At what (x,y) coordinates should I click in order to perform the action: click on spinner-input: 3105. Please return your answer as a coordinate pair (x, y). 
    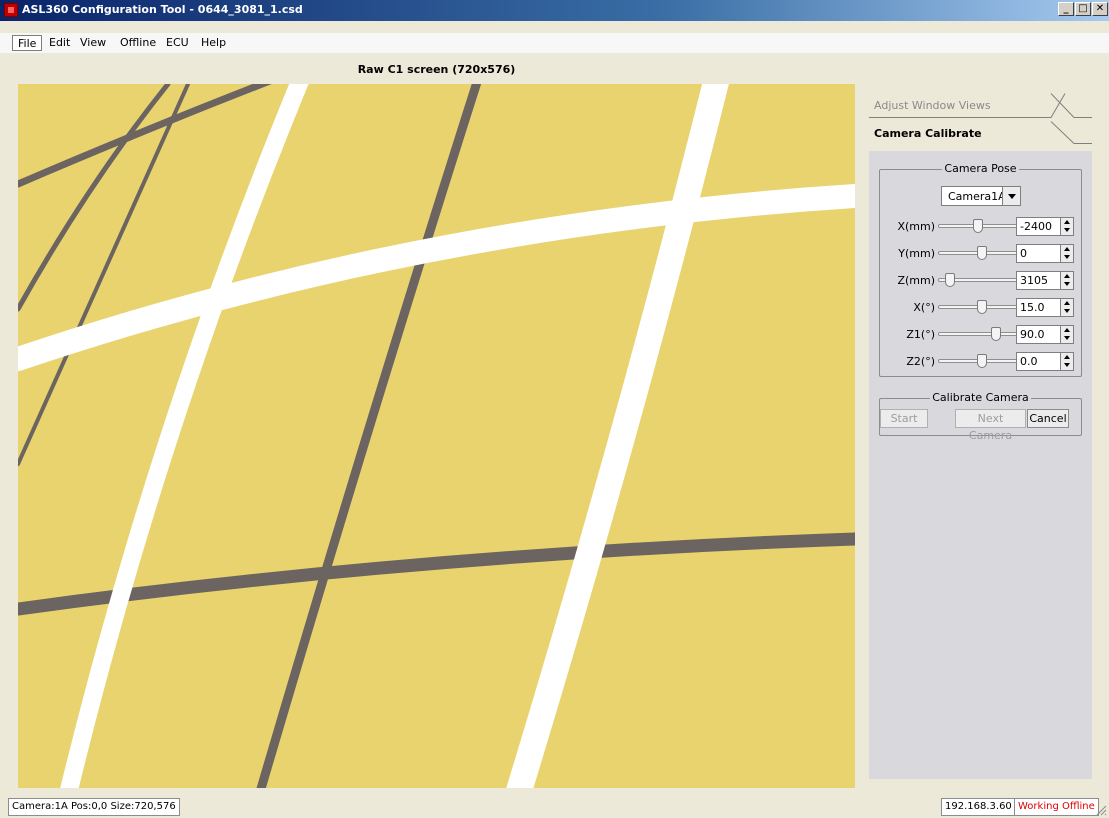
    Looking at the image, I should click on (1045, 280).